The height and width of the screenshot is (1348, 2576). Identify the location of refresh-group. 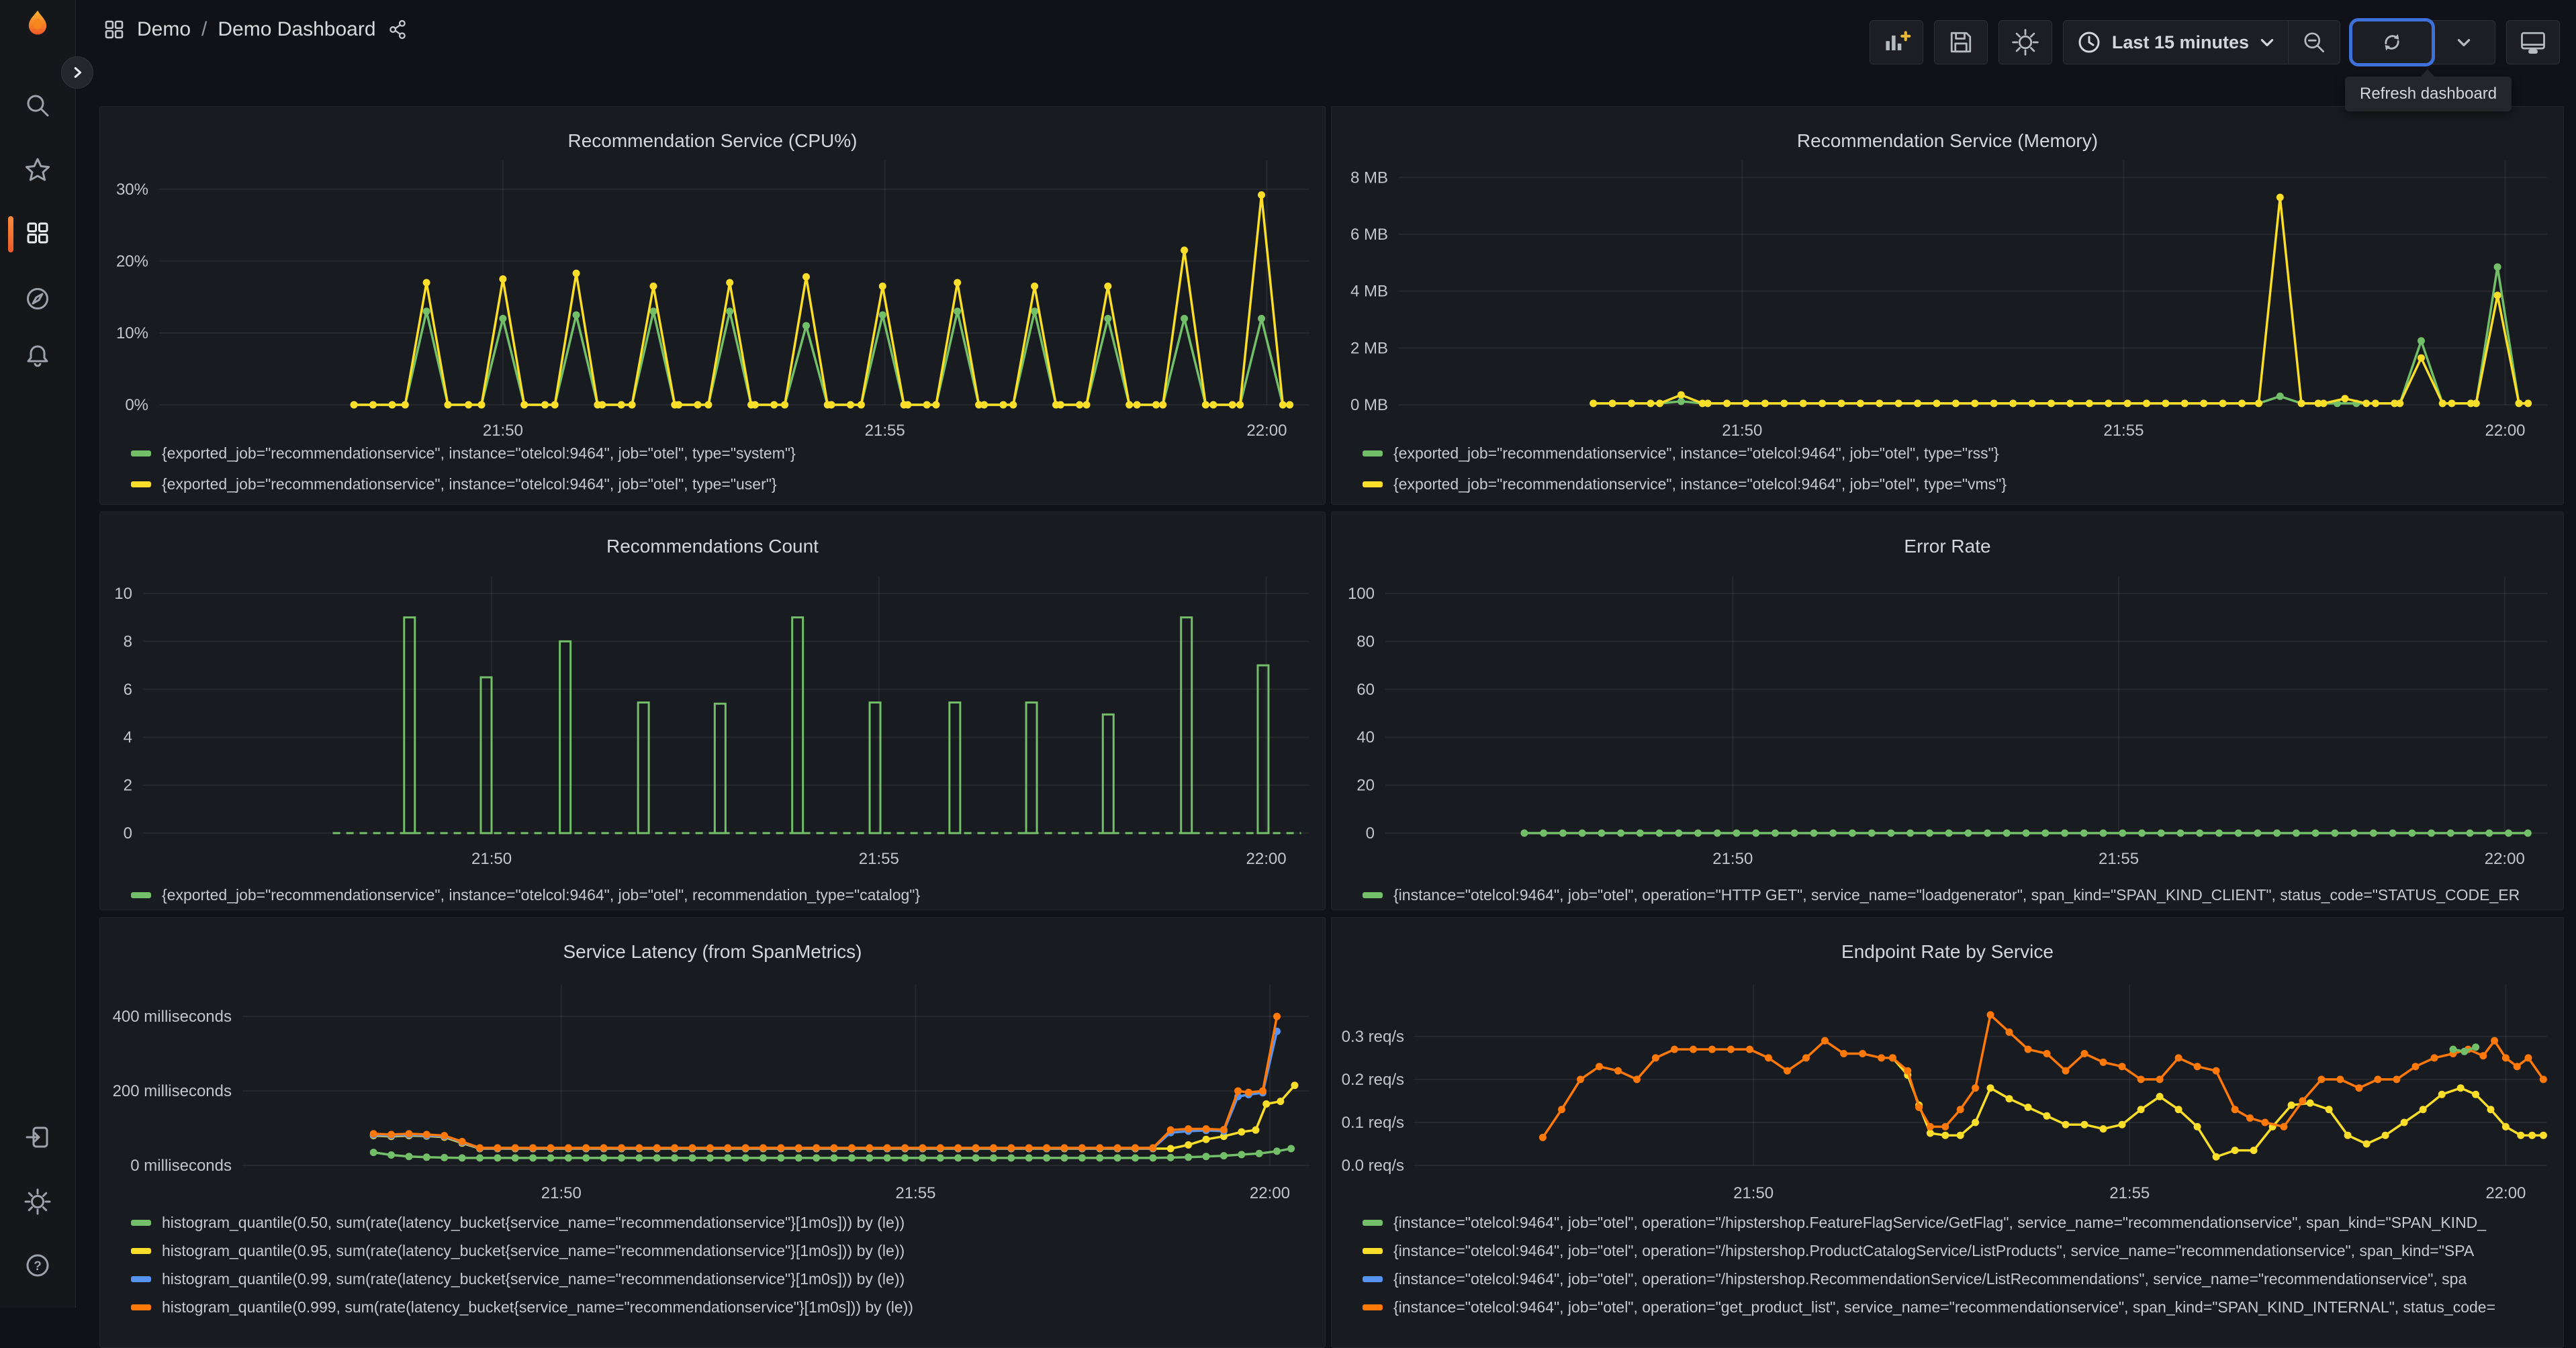
(2422, 42).